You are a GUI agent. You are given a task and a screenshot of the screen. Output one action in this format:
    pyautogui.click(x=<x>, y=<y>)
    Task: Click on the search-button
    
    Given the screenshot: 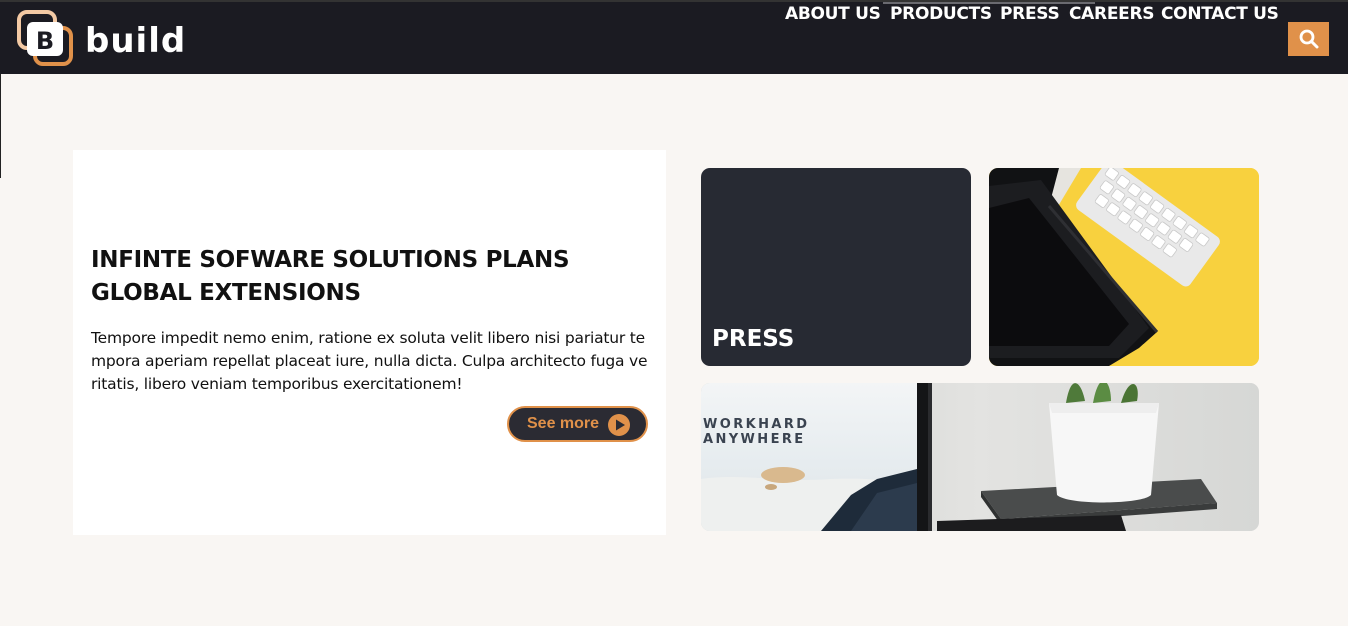 What is the action you would take?
    pyautogui.click(x=1308, y=39)
    